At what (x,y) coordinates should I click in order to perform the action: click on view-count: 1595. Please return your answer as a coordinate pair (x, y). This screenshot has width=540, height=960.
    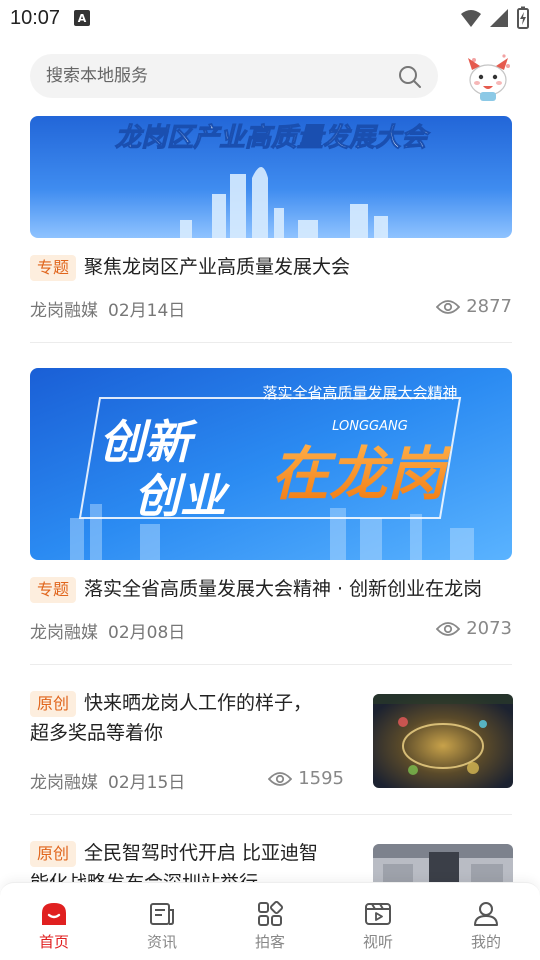
    Looking at the image, I should click on (306, 778).